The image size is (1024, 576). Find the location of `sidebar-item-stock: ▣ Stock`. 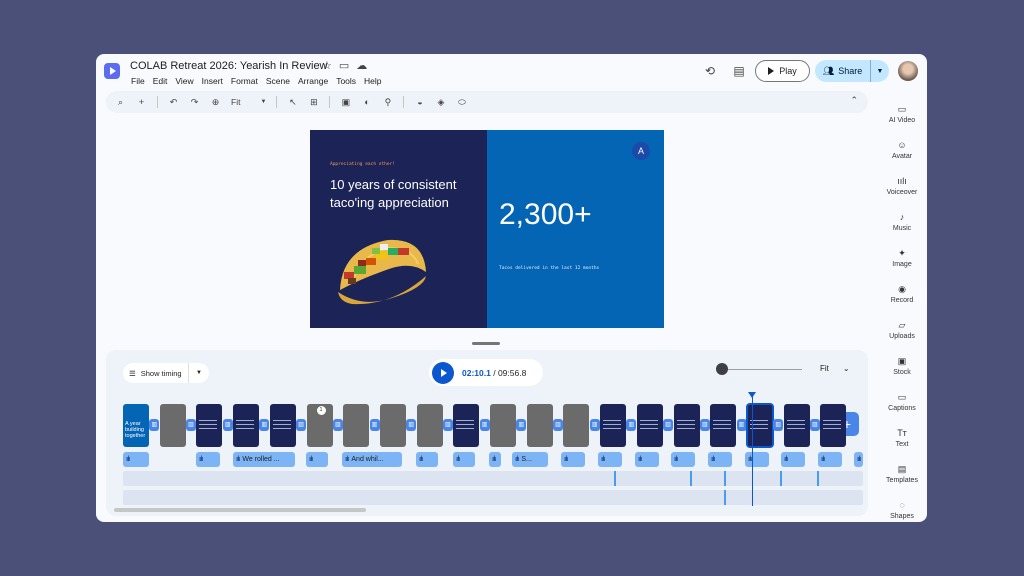

sidebar-item-stock: ▣ Stock is located at coordinates (901, 366).